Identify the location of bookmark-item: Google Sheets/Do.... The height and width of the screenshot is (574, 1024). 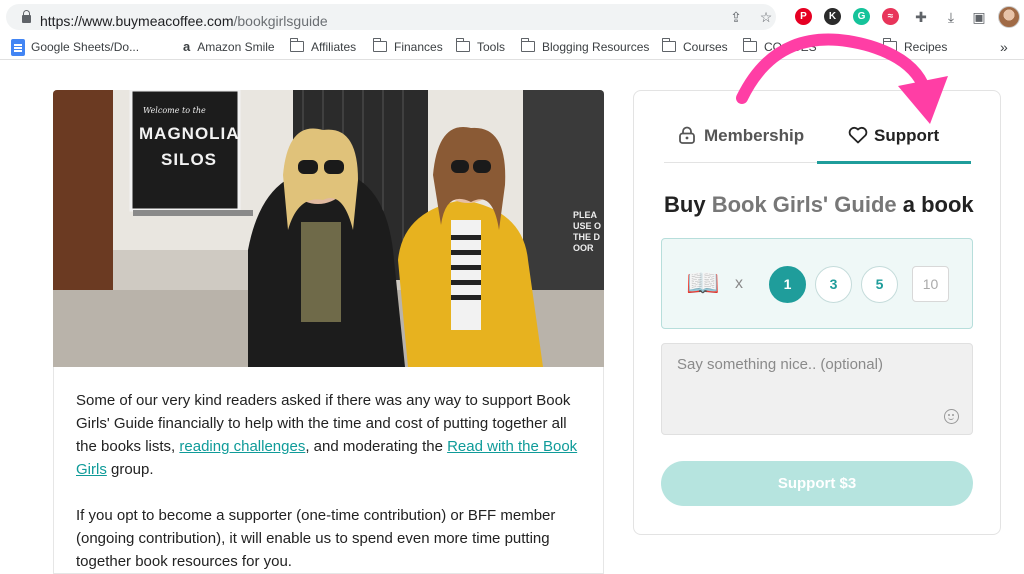
(85, 47).